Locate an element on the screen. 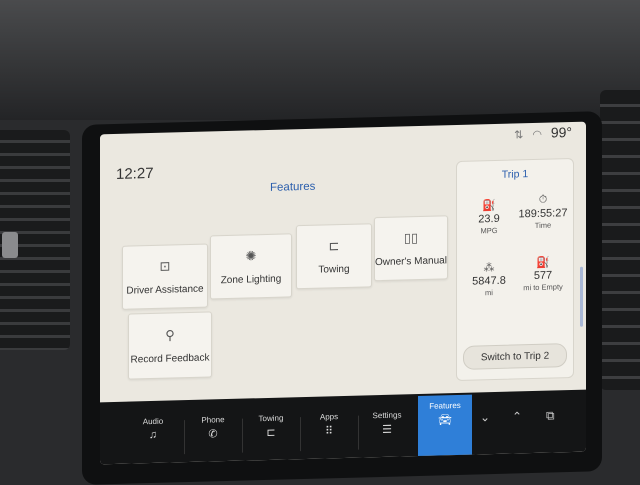 The image size is (640, 485). stat-label: mi is located at coordinates (489, 293).